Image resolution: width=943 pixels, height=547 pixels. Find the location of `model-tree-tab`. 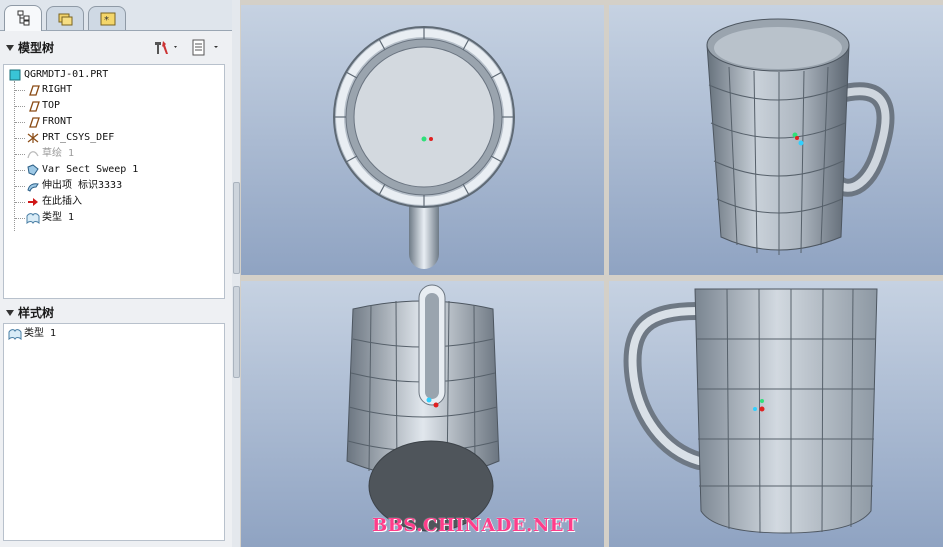

model-tree-tab is located at coordinates (23, 18).